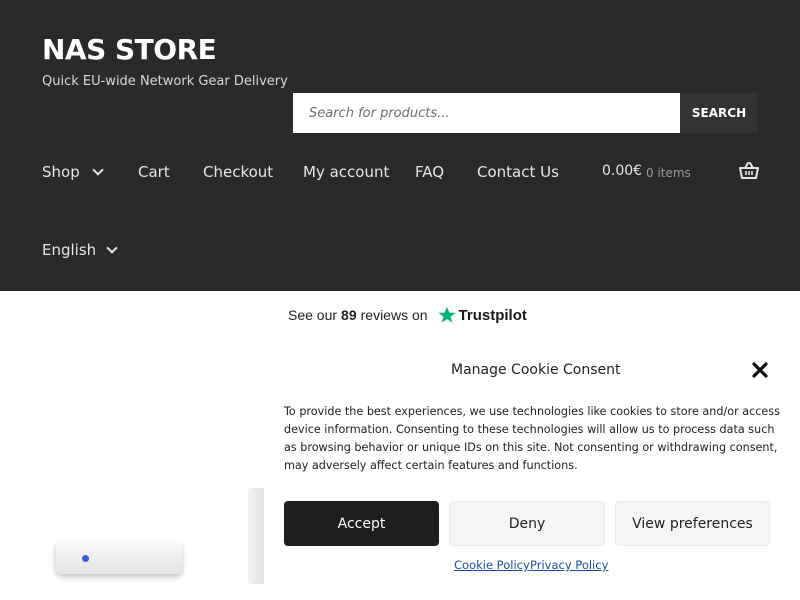 This screenshot has width=800, height=600. Describe the element at coordinates (313, 315) in the screenshot. I see `trustpilot-prefix: See our` at that location.